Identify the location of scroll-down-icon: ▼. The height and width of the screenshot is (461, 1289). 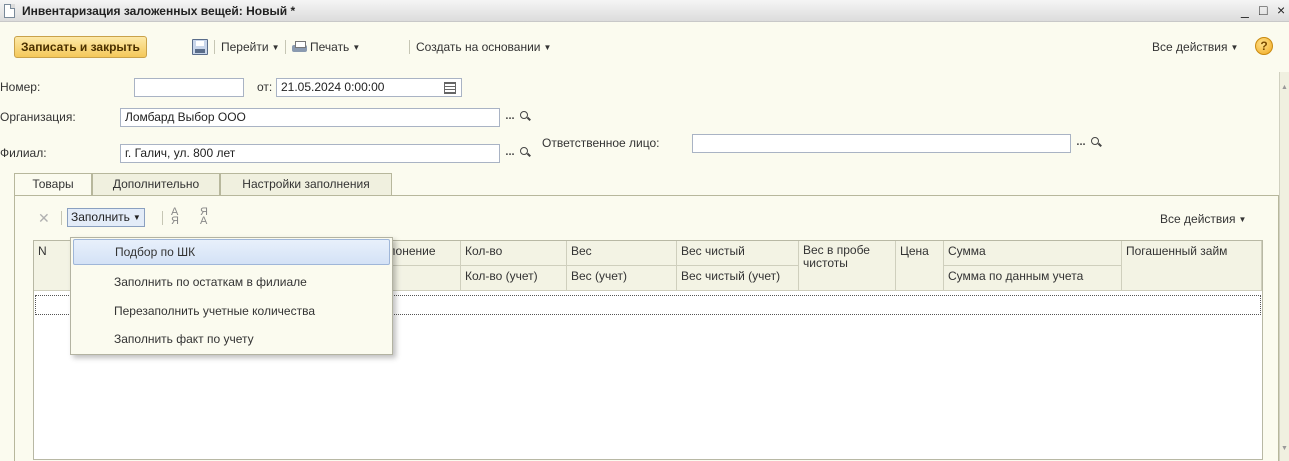
(1284, 448).